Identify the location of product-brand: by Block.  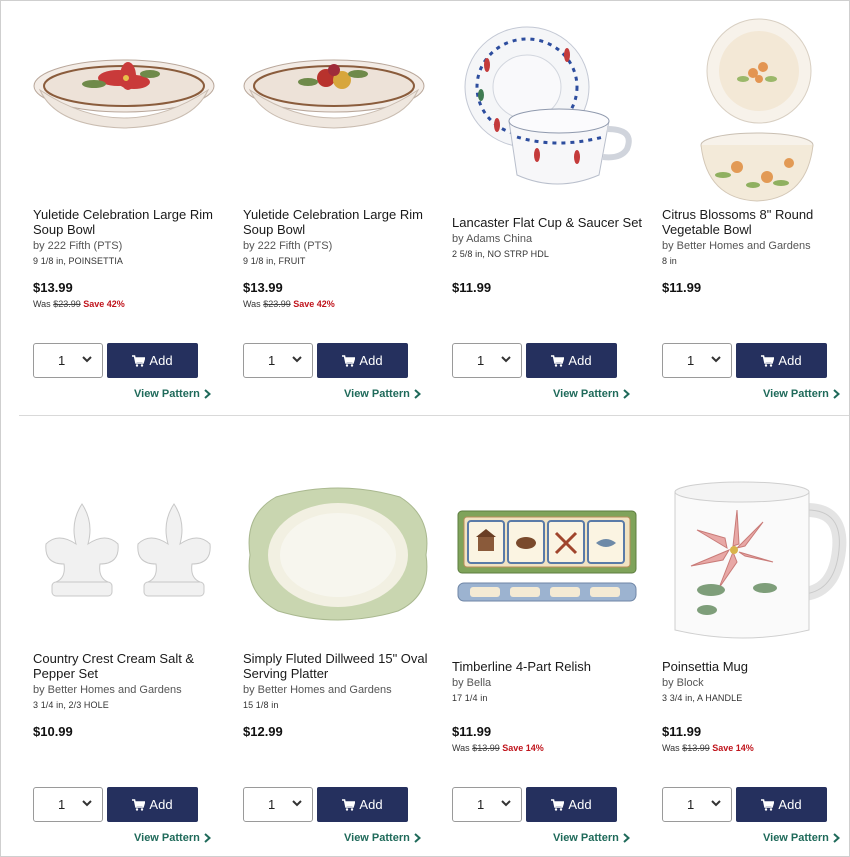
(683, 683).